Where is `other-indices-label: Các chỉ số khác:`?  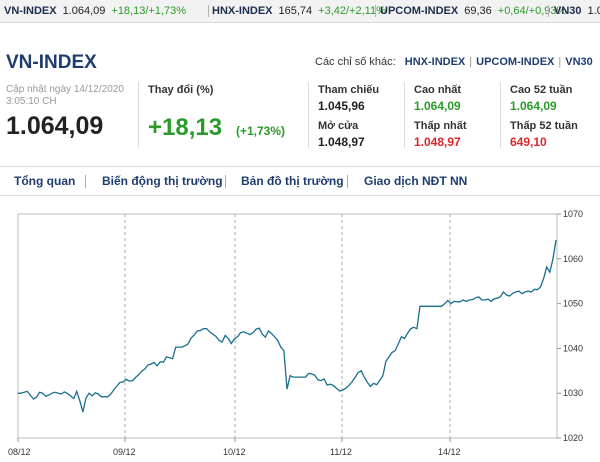 other-indices-label: Các chỉ số khác: is located at coordinates (355, 62).